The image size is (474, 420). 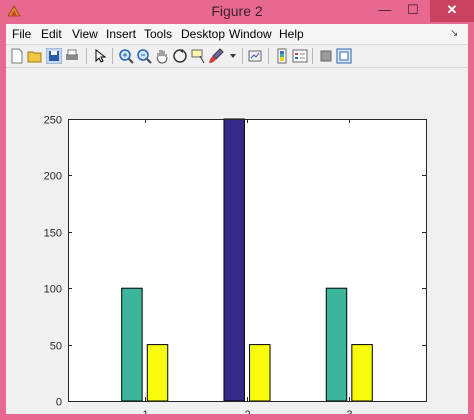 I want to click on y-tick-label: 150, so click(x=53, y=234).